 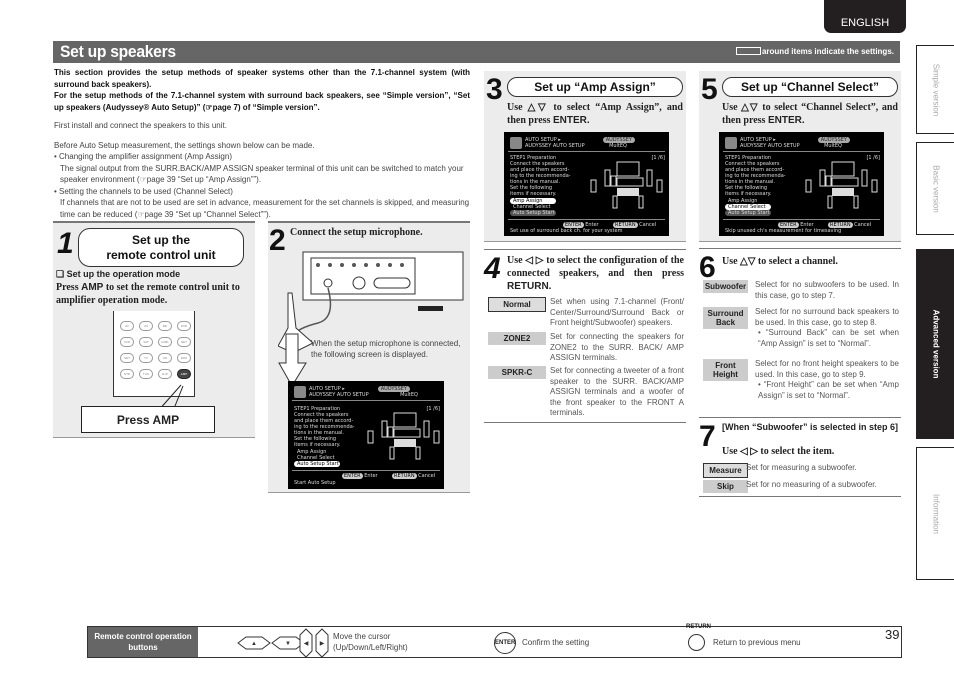 I want to click on settings-legend-text: around items indicate the settings., so click(x=827, y=51).